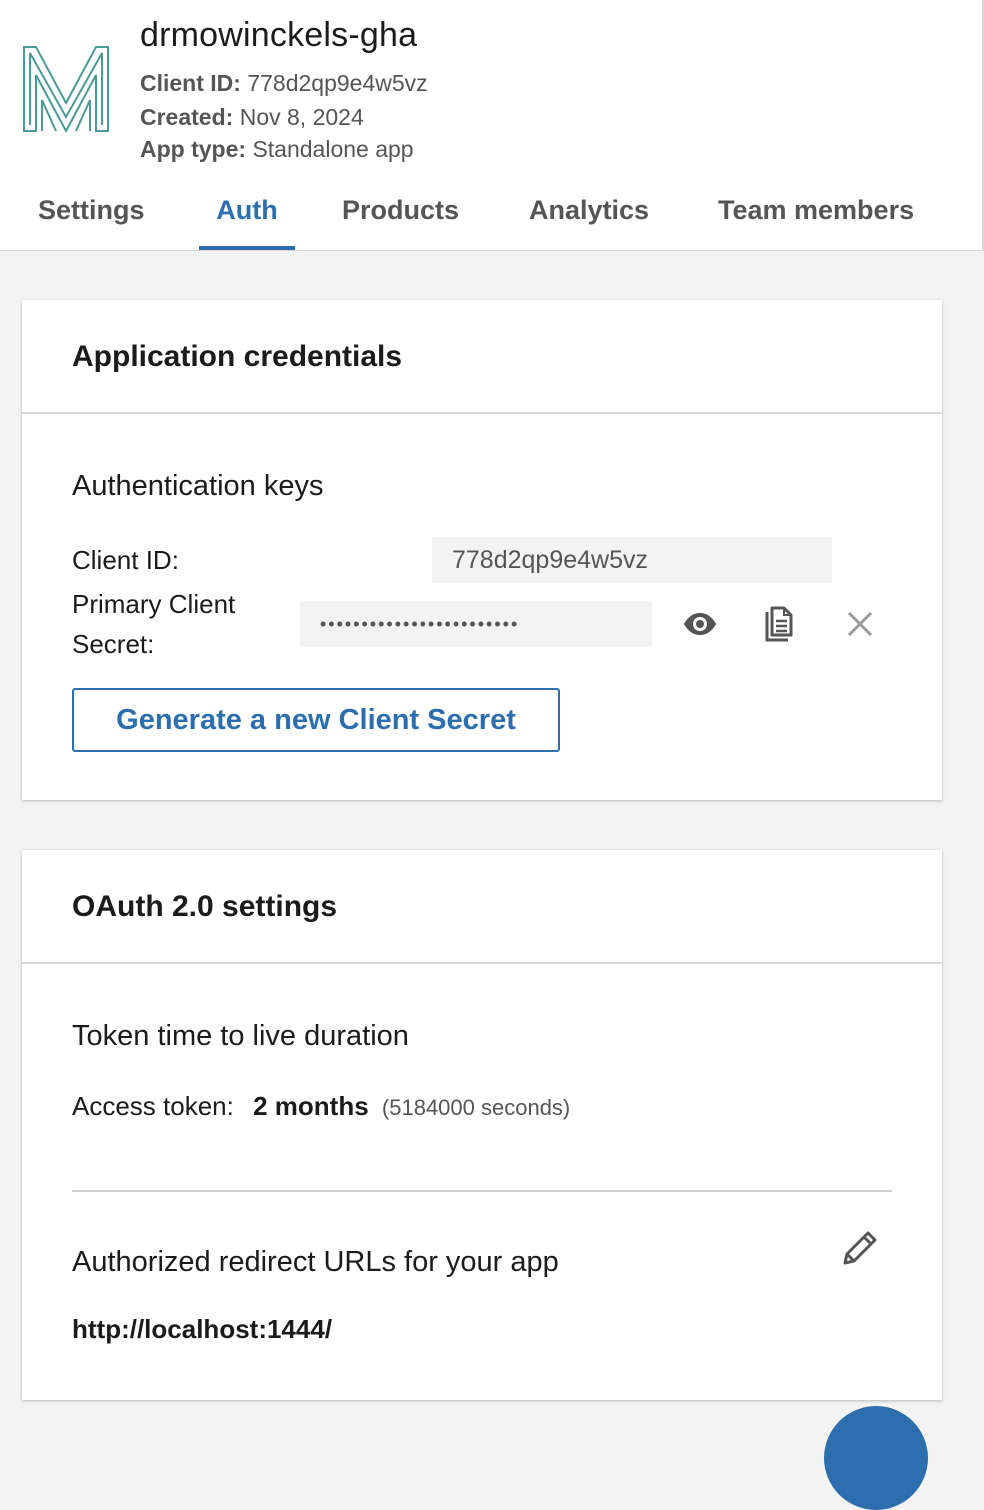 The height and width of the screenshot is (1510, 984). Describe the element at coordinates (198, 486) in the screenshot. I see `auth-keys-heading: Authentication keys` at that location.